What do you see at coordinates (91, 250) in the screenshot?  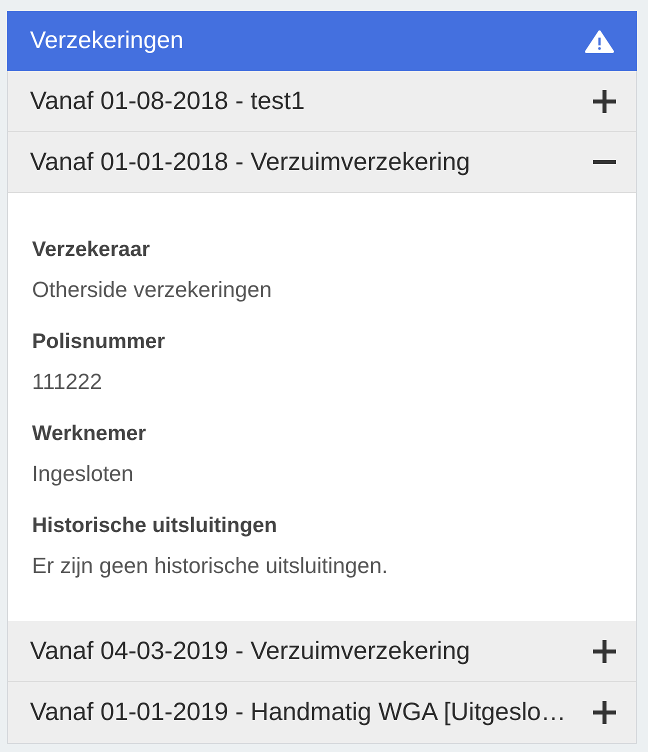 I see `field-label: Verzekeraar` at bounding box center [91, 250].